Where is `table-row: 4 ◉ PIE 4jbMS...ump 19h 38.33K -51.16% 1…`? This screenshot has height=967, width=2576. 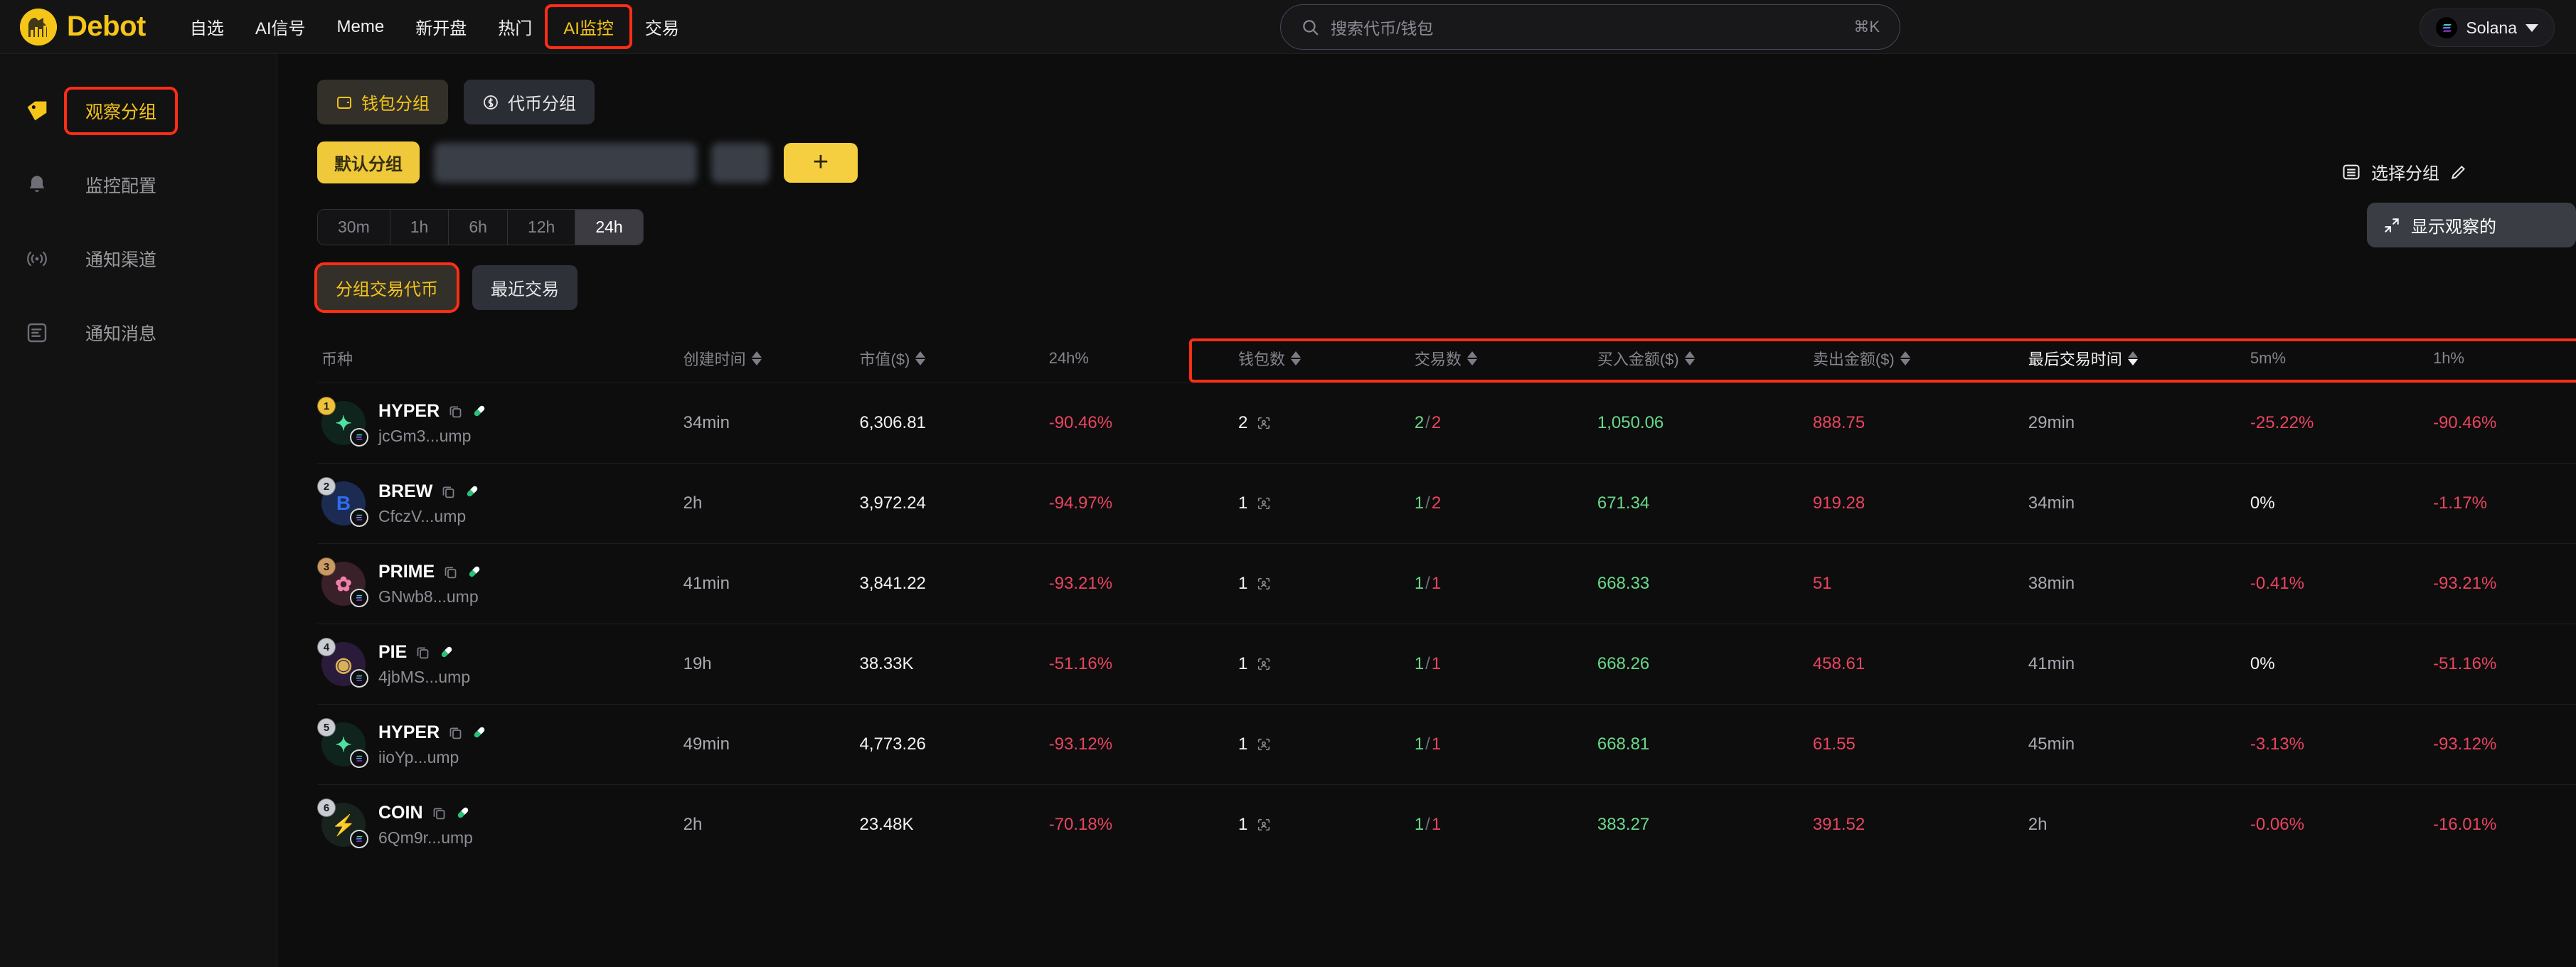
table-row: 4 ◉ PIE 4jbMS...ump 19h 38.33K -51.16% 1… is located at coordinates (1446, 664).